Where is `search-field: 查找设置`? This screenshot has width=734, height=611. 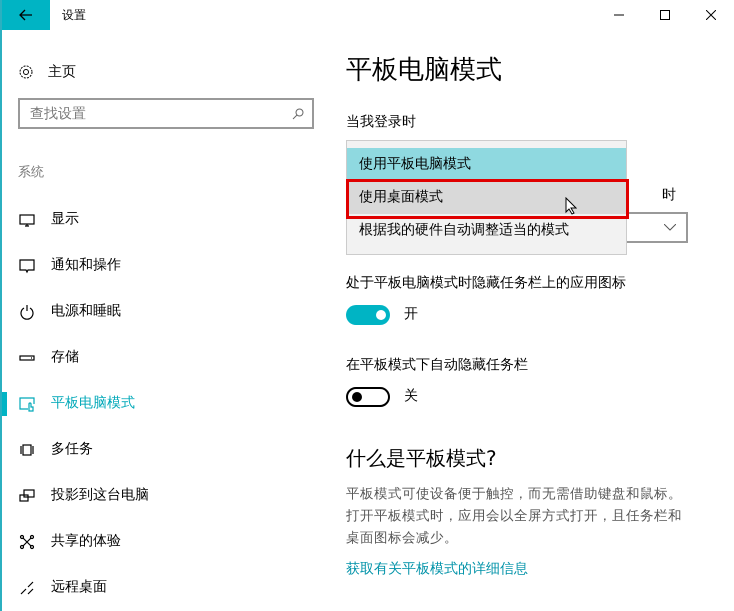
search-field: 查找设置 is located at coordinates (166, 113).